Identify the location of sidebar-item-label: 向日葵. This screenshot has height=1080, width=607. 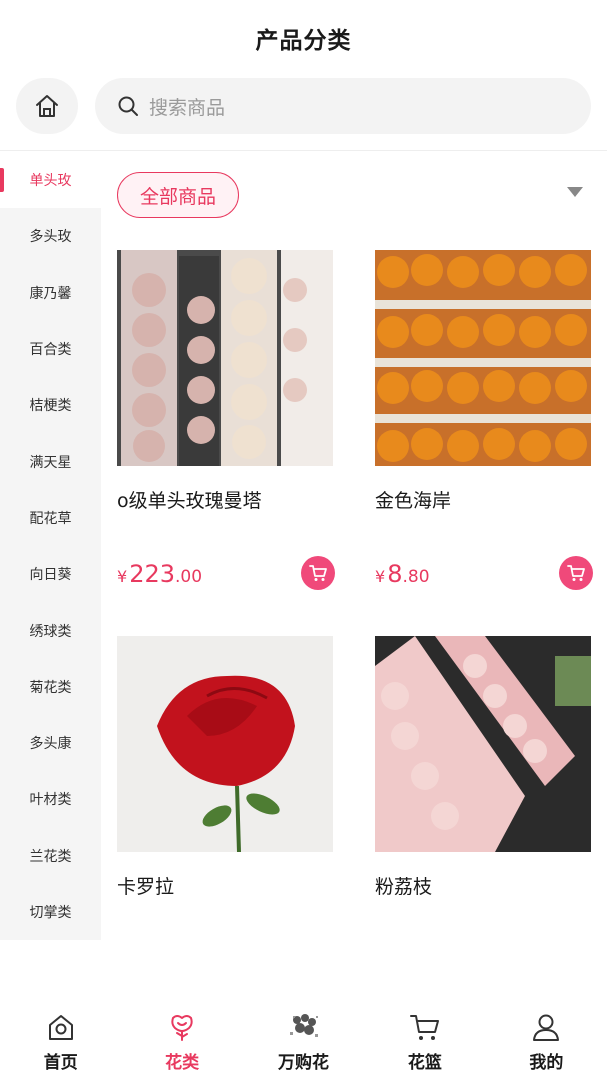
(50, 575).